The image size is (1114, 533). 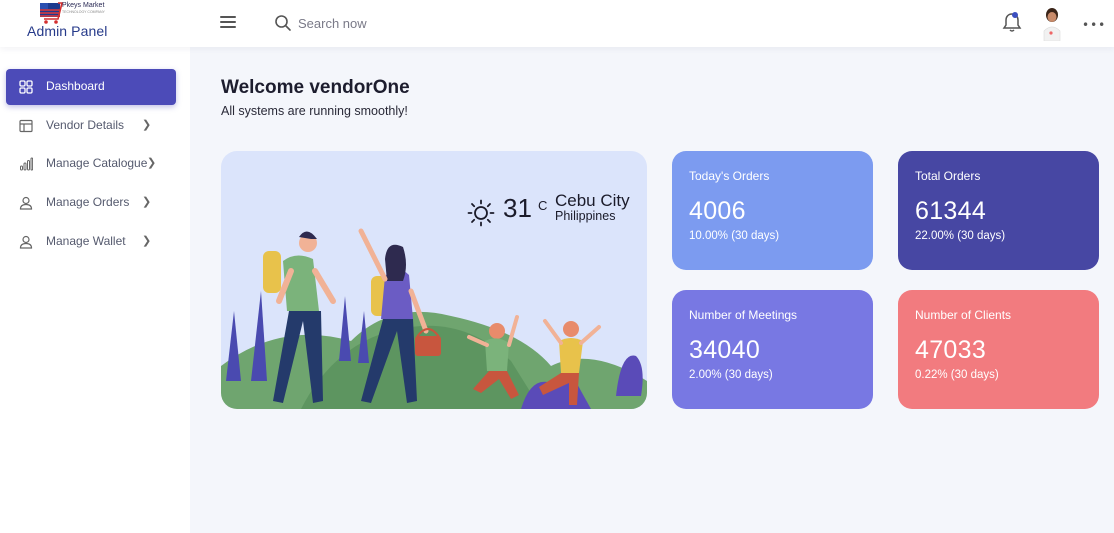 What do you see at coordinates (85, 125) in the screenshot?
I see `sidebar-item-label: Vendor Details` at bounding box center [85, 125].